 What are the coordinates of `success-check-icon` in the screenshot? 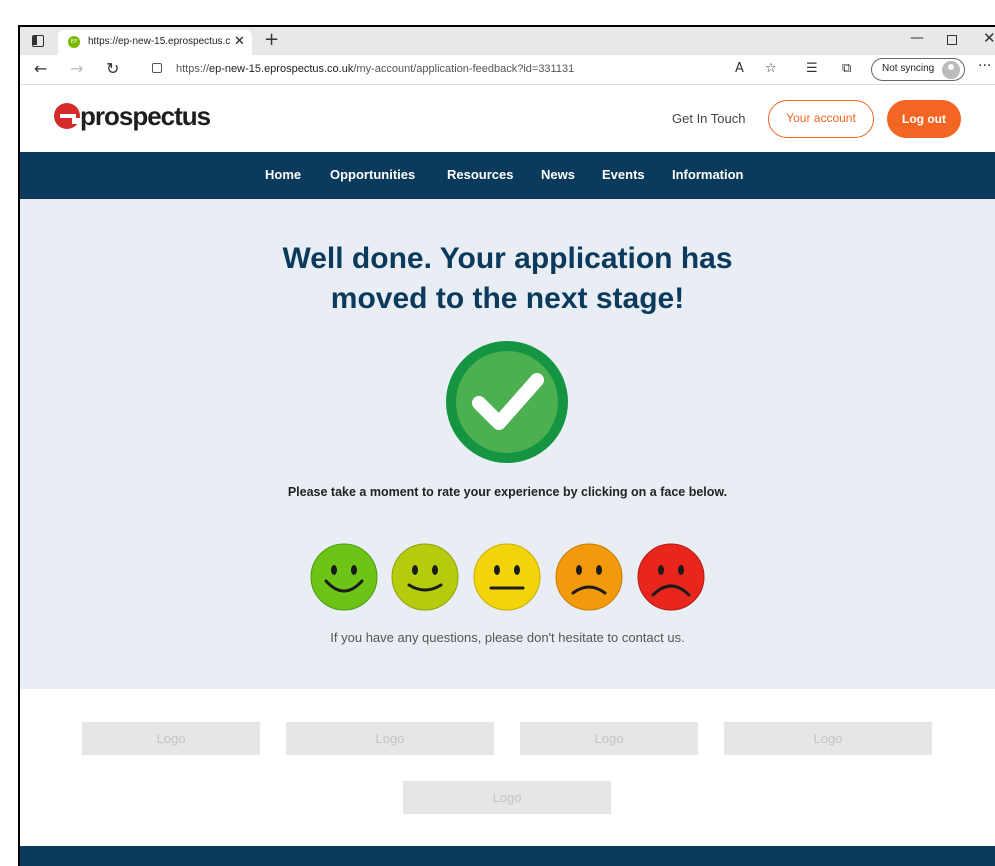 It's located at (507, 402).